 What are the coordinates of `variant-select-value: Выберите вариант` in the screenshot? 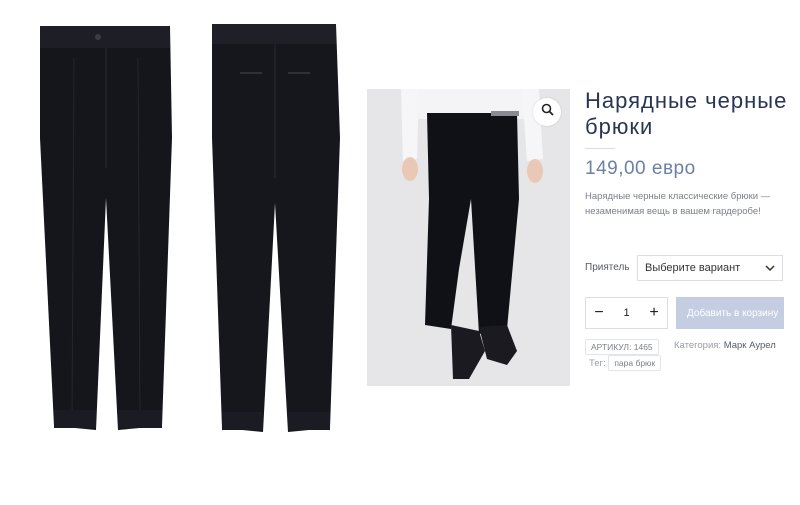 It's located at (693, 268).